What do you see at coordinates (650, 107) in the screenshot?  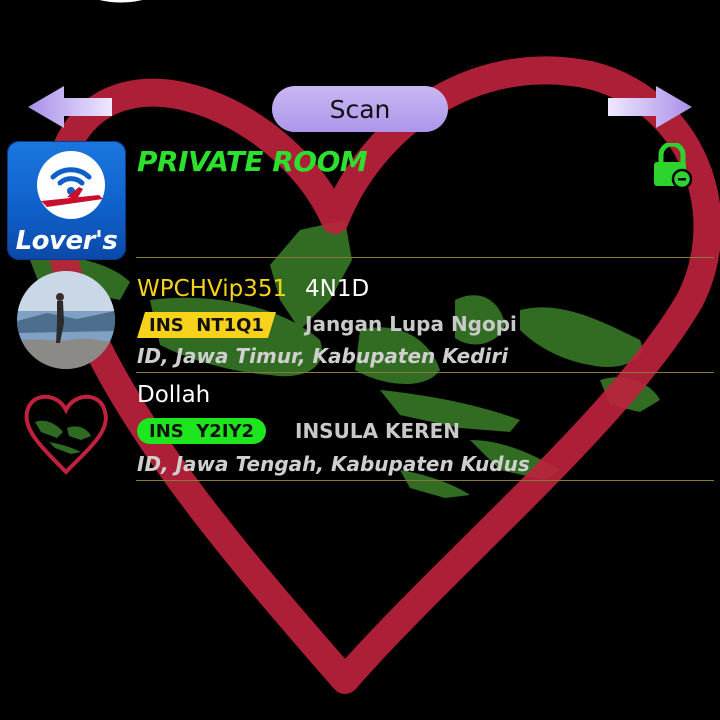 I see `arrow-right-icon` at bounding box center [650, 107].